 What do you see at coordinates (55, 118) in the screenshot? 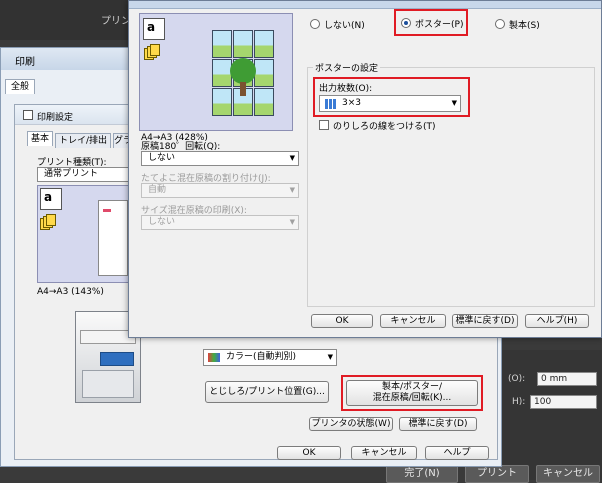
I see `settings-title: 印刷設定` at bounding box center [55, 118].